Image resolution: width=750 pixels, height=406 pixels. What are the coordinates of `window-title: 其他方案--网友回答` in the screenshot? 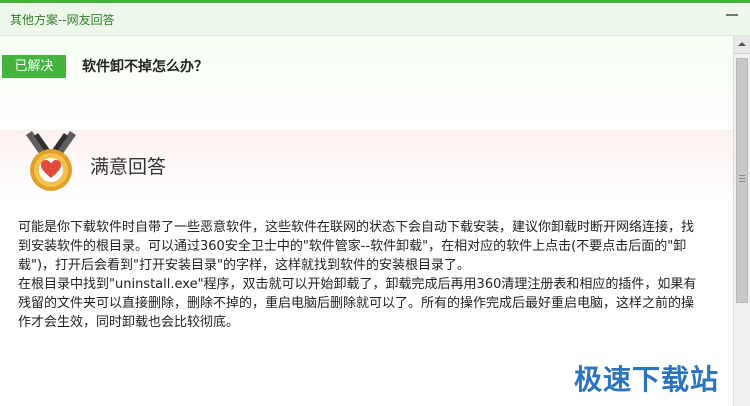 It's located at (62, 20).